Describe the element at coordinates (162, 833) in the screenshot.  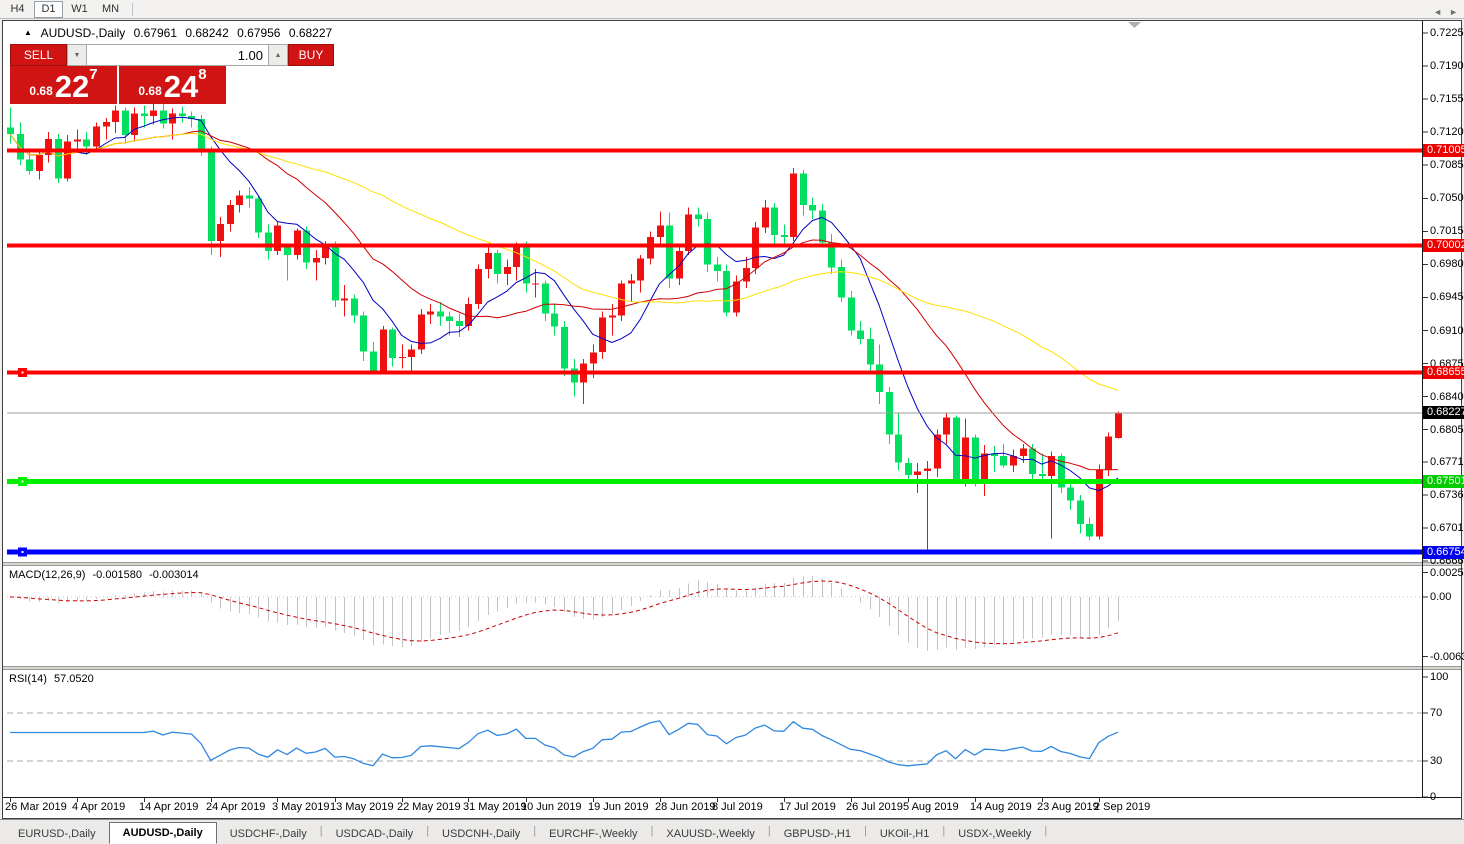
I see `tab-audusd-daily: AUDUSD-,Daily` at that location.